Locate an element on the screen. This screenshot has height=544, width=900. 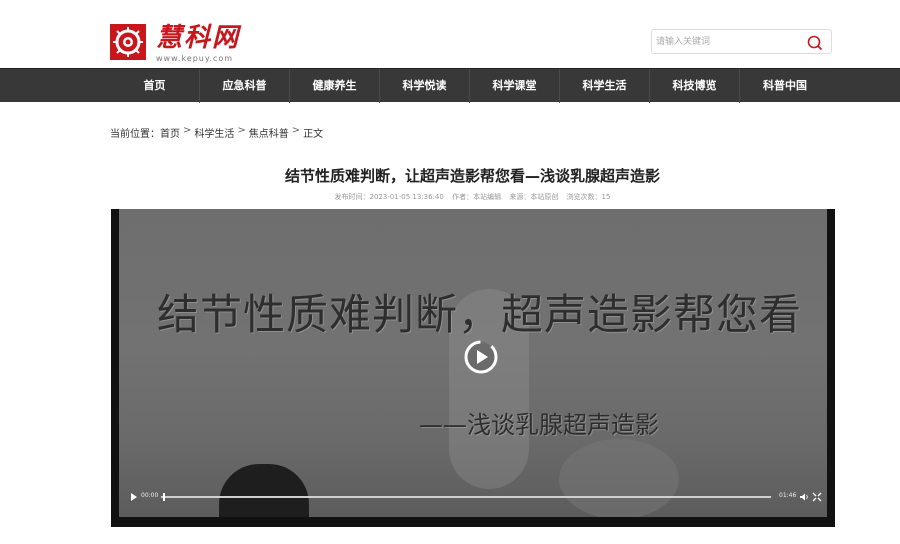
breadcrumb-science-life: 科学生活 is located at coordinates (214, 132).